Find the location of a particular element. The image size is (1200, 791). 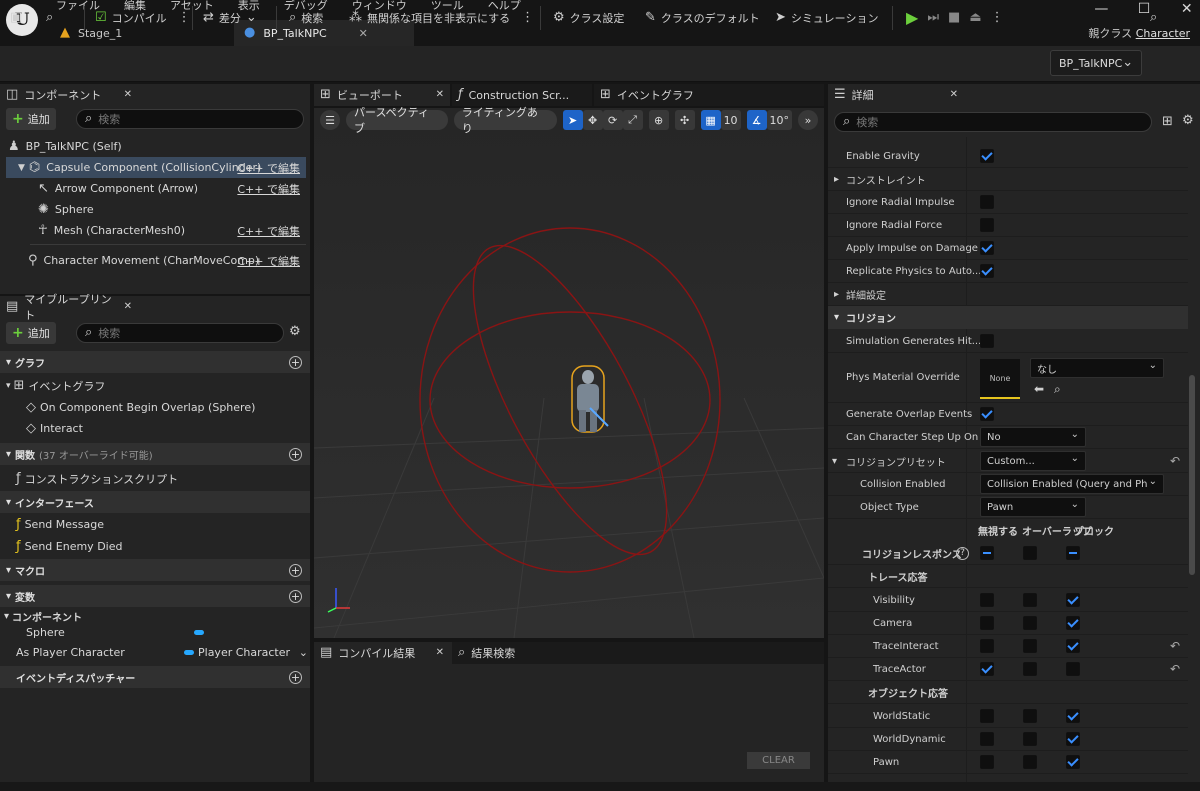

section-variables: ▾ 変数 + is located at coordinates (155, 596).